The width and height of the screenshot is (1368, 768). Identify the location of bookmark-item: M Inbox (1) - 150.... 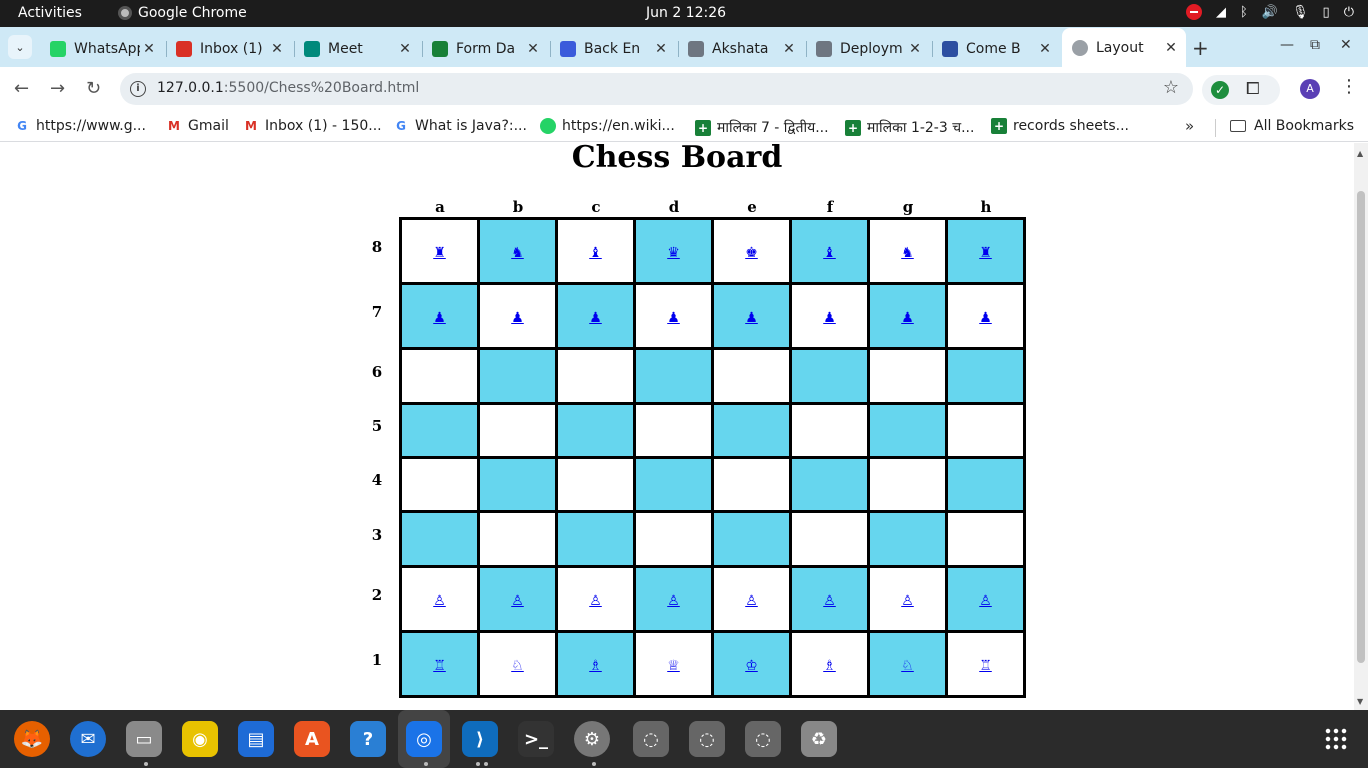
(312, 126).